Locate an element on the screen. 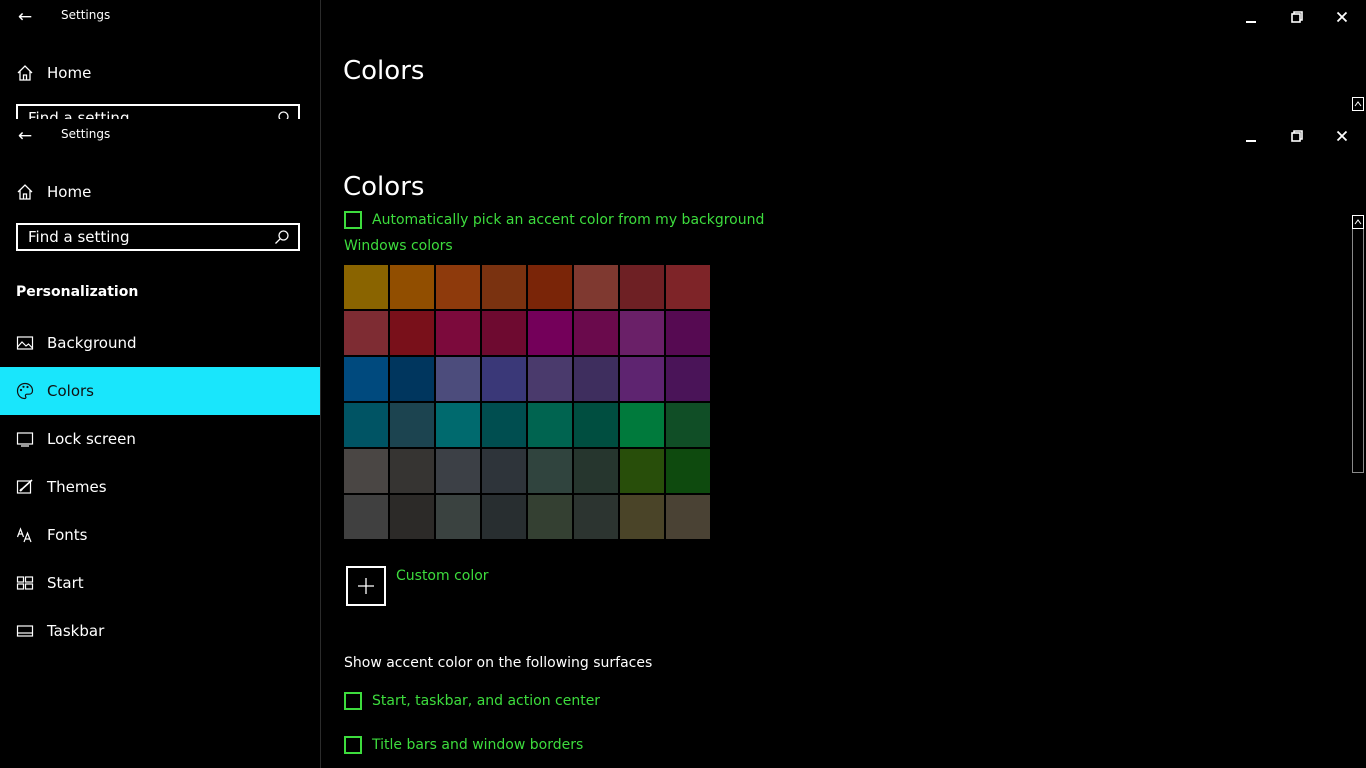 This screenshot has height=768, width=1366. custom-color-label: Custom color is located at coordinates (442, 576).